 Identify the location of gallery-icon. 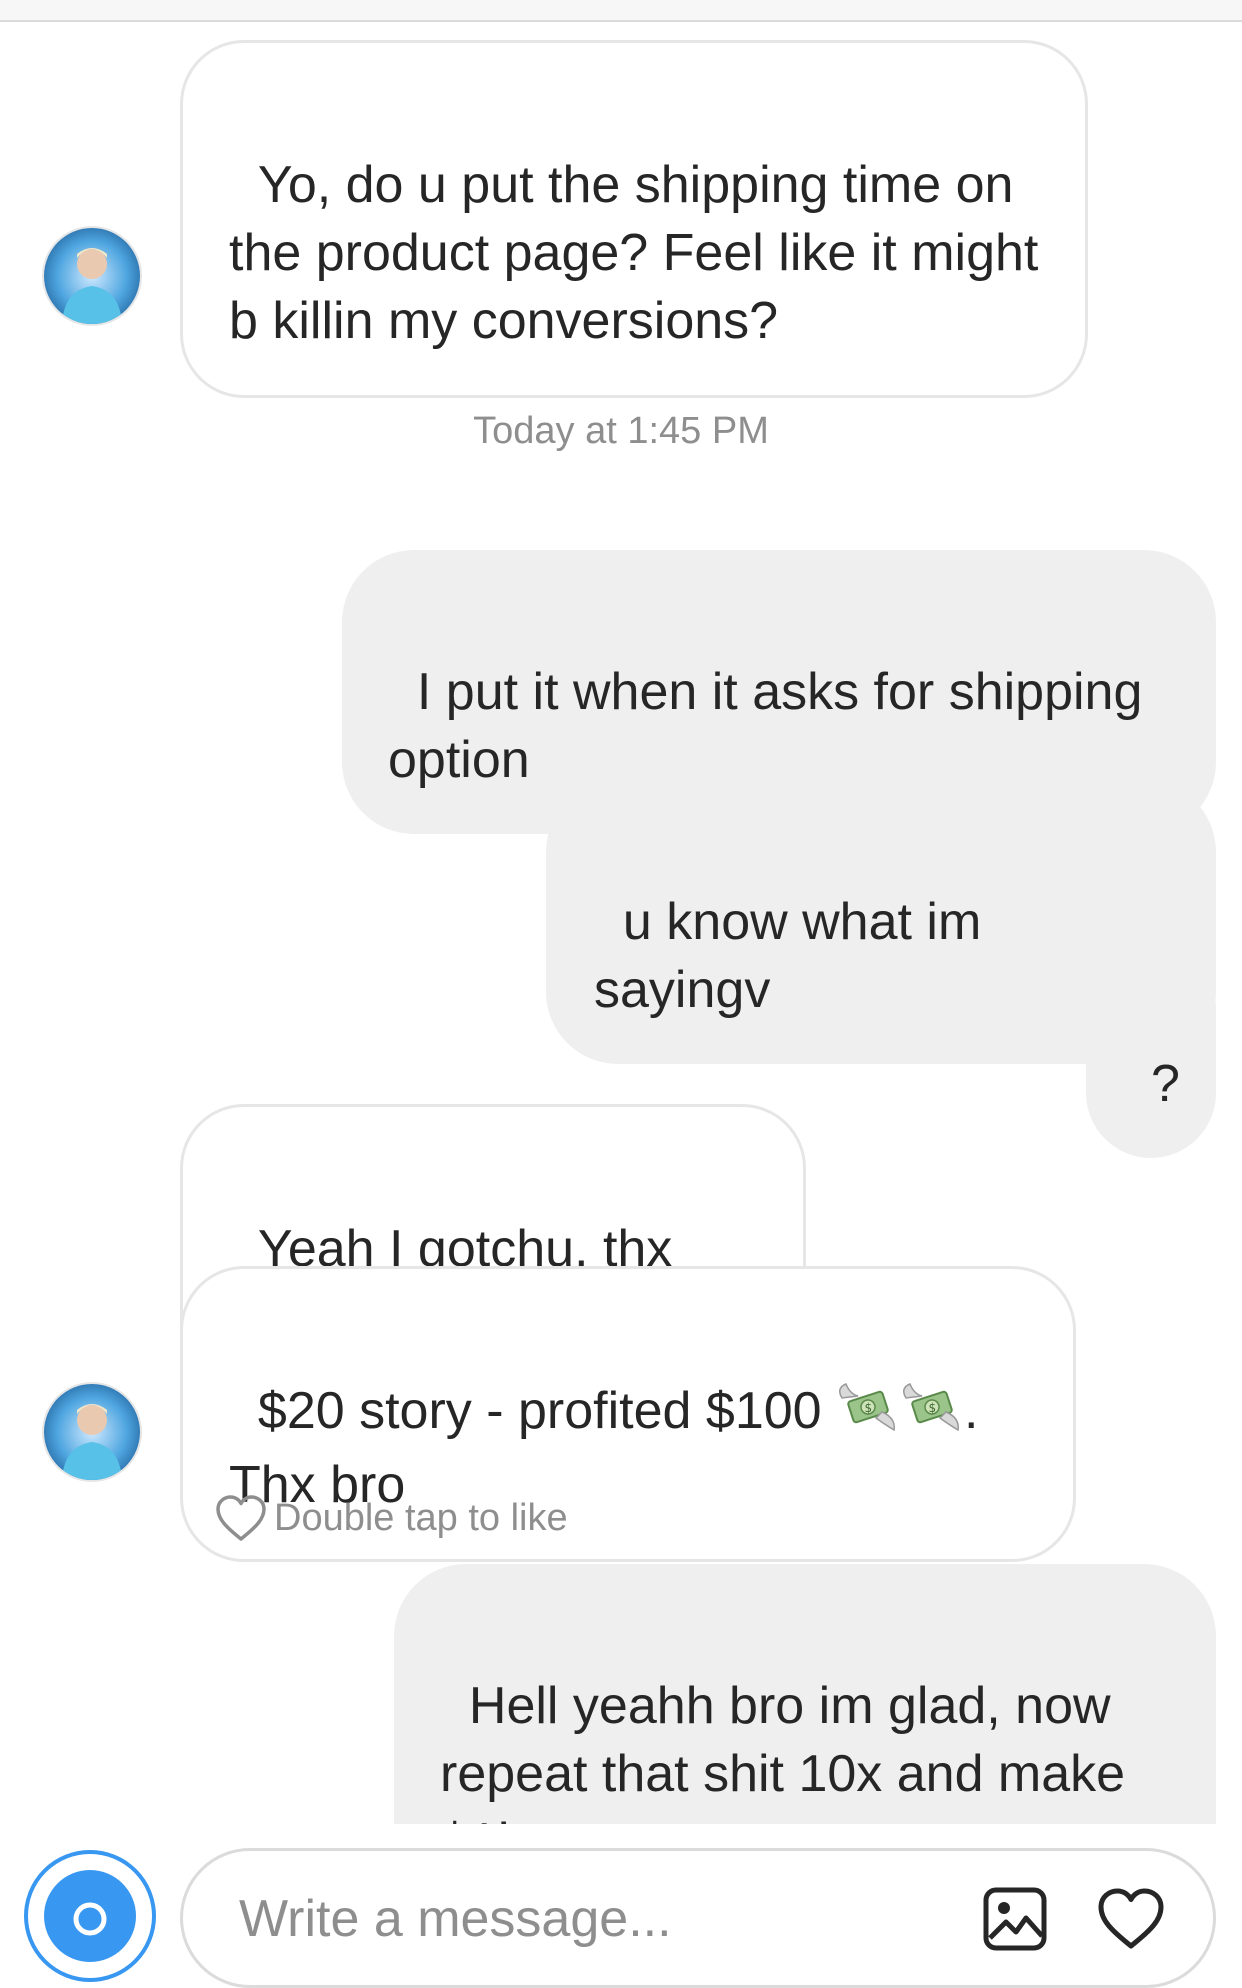
(1015, 1919).